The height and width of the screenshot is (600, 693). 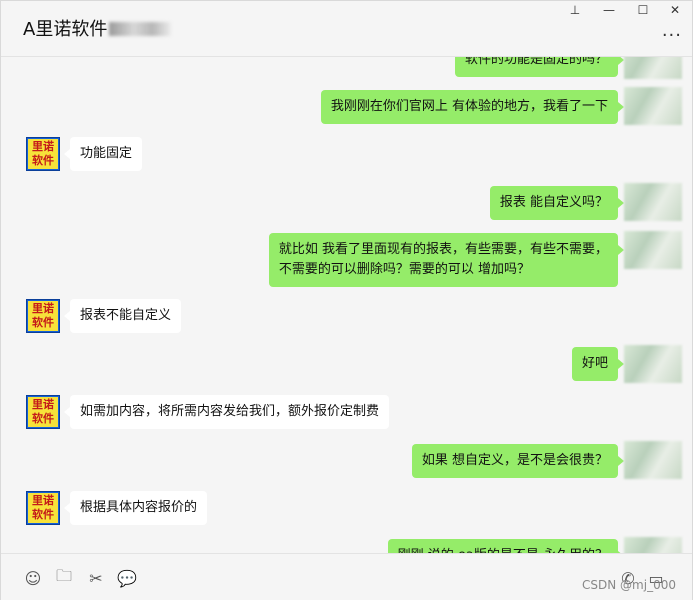 What do you see at coordinates (506, 546) in the screenshot?
I see `message-bubble-me: 刚刚 说的 ea版的是不是 永久用的？` at bounding box center [506, 546].